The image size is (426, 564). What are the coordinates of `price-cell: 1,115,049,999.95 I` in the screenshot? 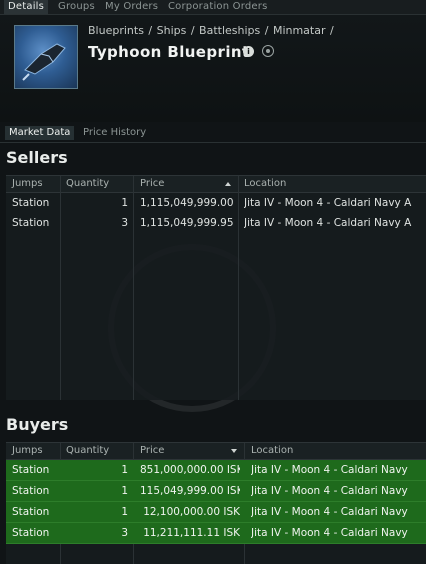 It's located at (187, 223).